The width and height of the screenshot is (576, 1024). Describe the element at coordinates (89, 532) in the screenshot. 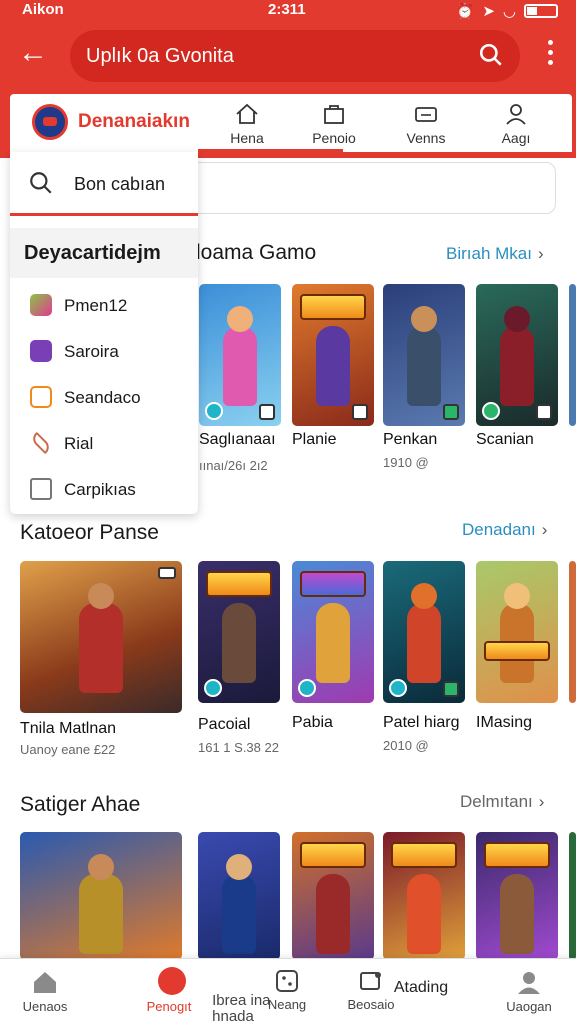

I see `section-title: Katoeor Panse` at that location.